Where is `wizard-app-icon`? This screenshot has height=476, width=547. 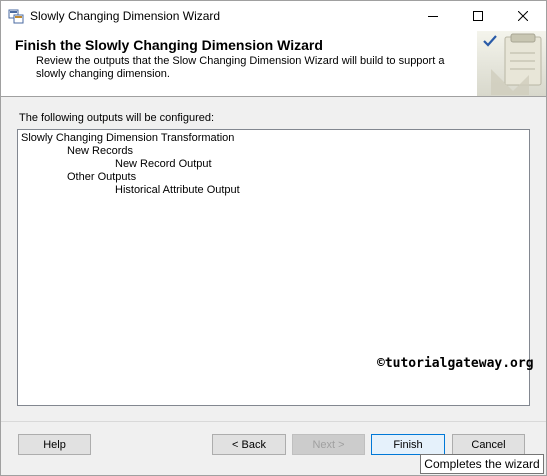 wizard-app-icon is located at coordinates (16, 16).